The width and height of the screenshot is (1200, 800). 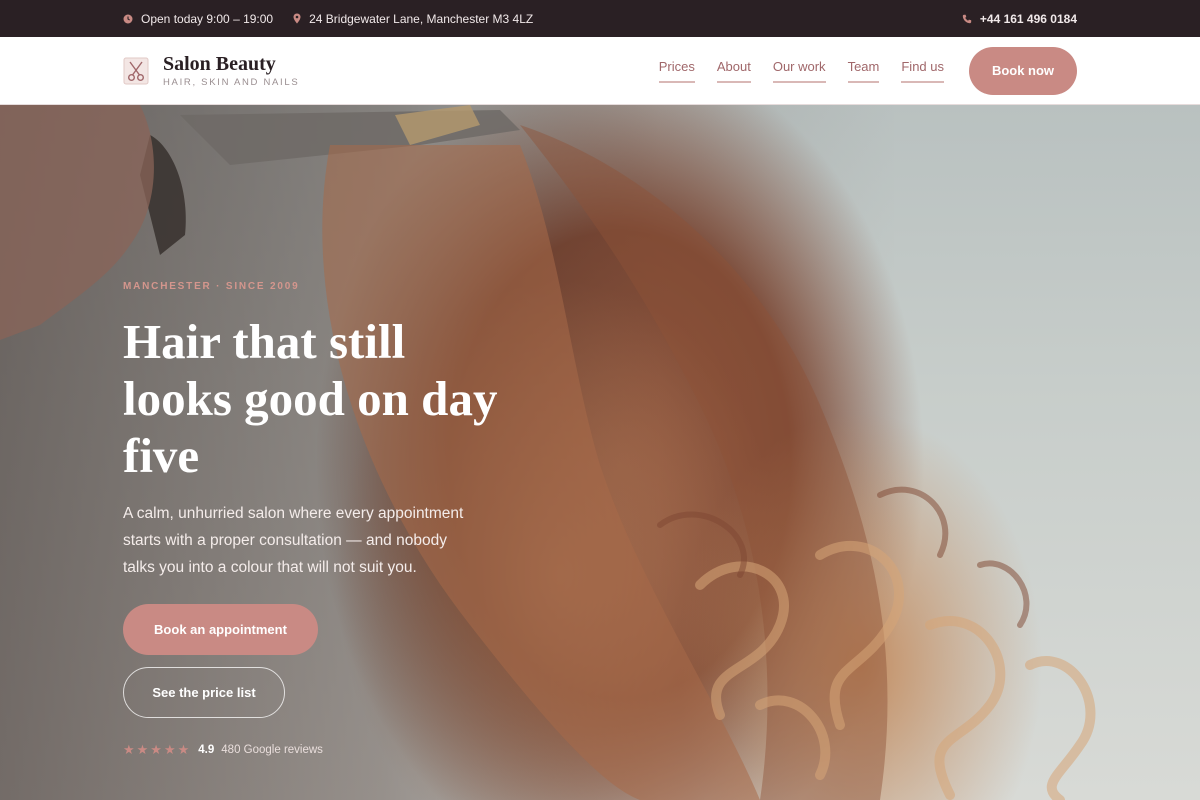 What do you see at coordinates (922, 70) in the screenshot?
I see `nav-link-find-us: Find us` at bounding box center [922, 70].